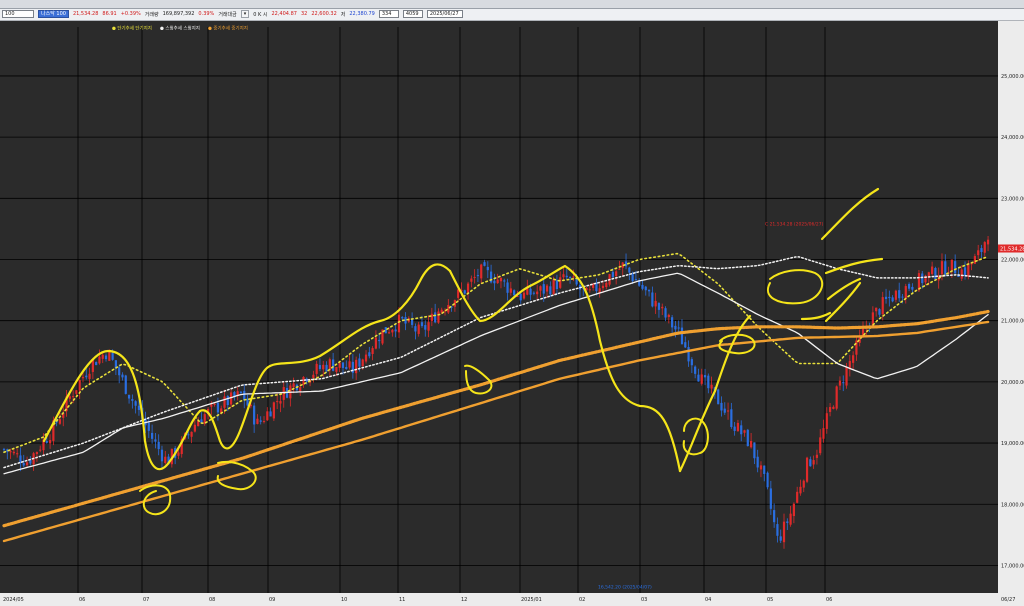  What do you see at coordinates (109, 14) in the screenshot?
I see `change-value: 86.91` at bounding box center [109, 14].